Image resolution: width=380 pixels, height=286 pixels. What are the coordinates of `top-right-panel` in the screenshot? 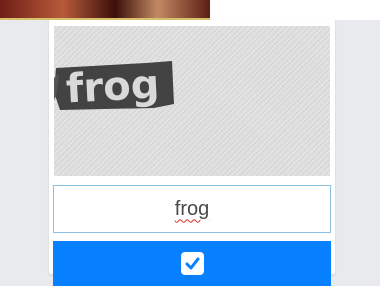 It's located at (295, 10).